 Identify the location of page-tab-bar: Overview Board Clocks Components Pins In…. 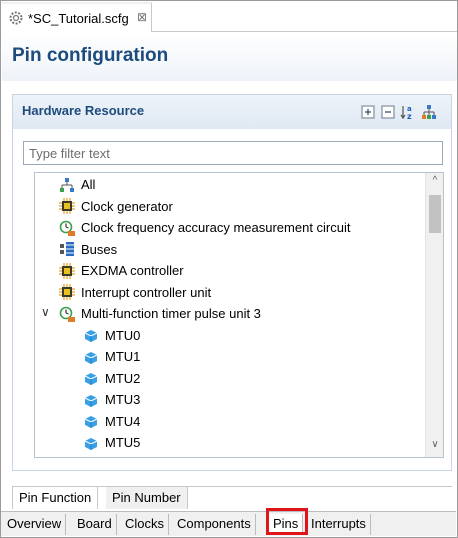
(228, 523).